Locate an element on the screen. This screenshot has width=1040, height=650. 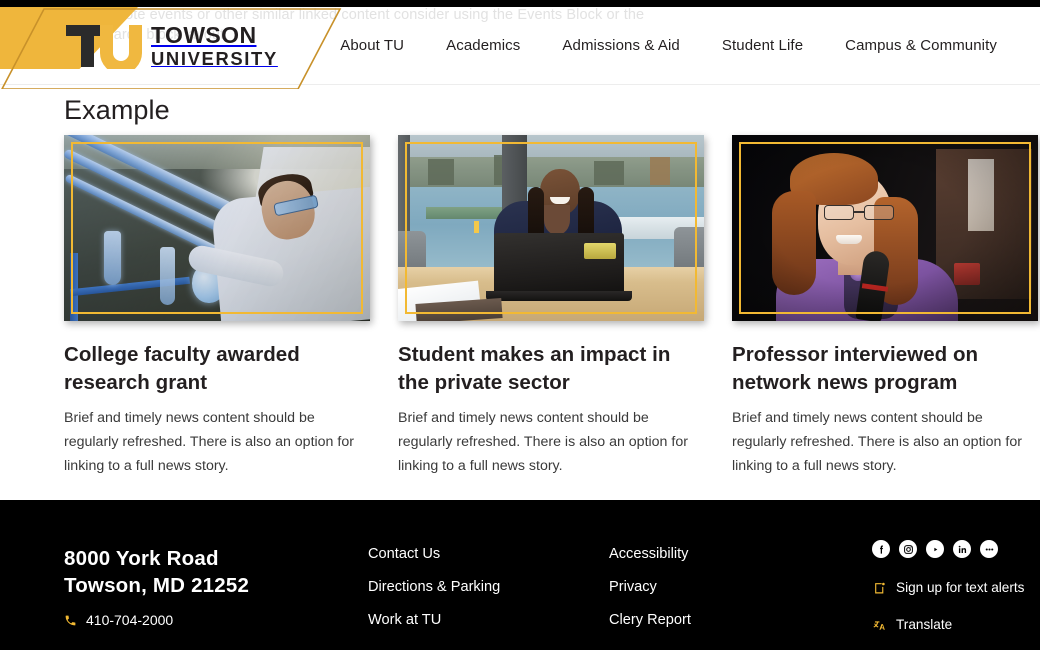
page-title: Example is located at coordinates (117, 110).